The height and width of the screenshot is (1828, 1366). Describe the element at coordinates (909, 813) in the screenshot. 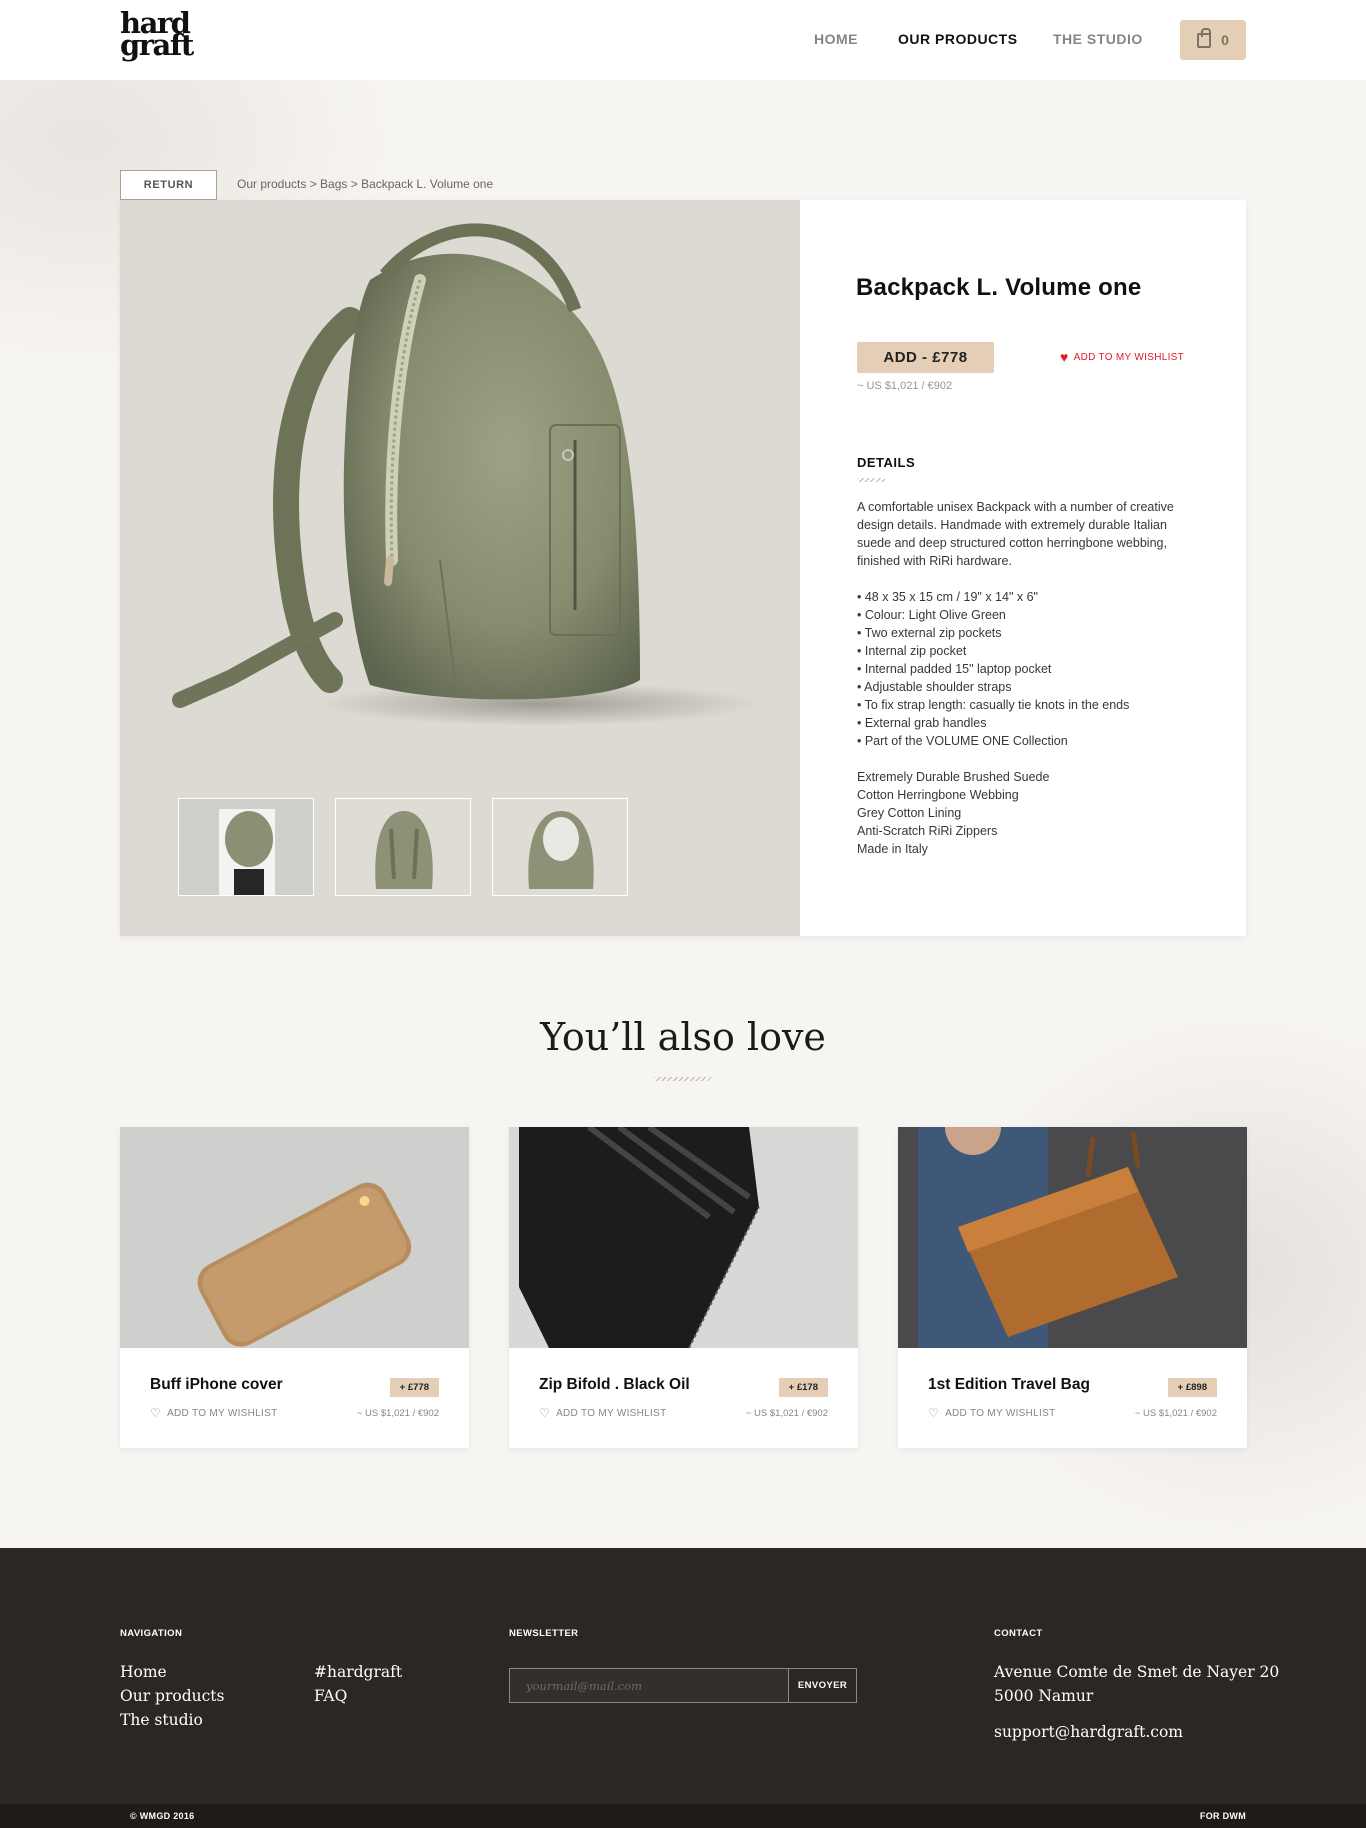

I see `material-item: Grey Cotton Lining` at that location.